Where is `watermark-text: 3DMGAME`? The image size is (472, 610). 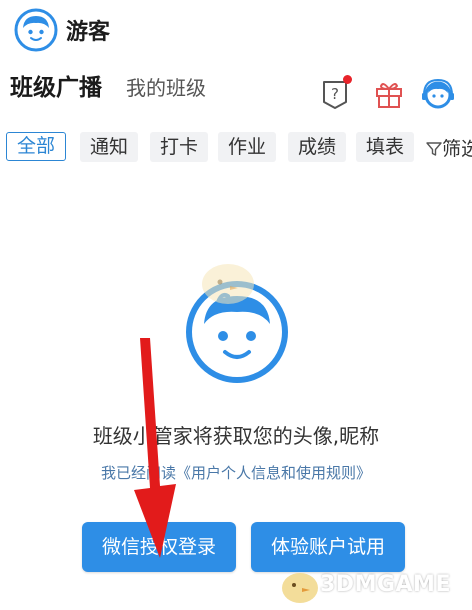
watermark-text: 3DMGAME is located at coordinates (385, 584).